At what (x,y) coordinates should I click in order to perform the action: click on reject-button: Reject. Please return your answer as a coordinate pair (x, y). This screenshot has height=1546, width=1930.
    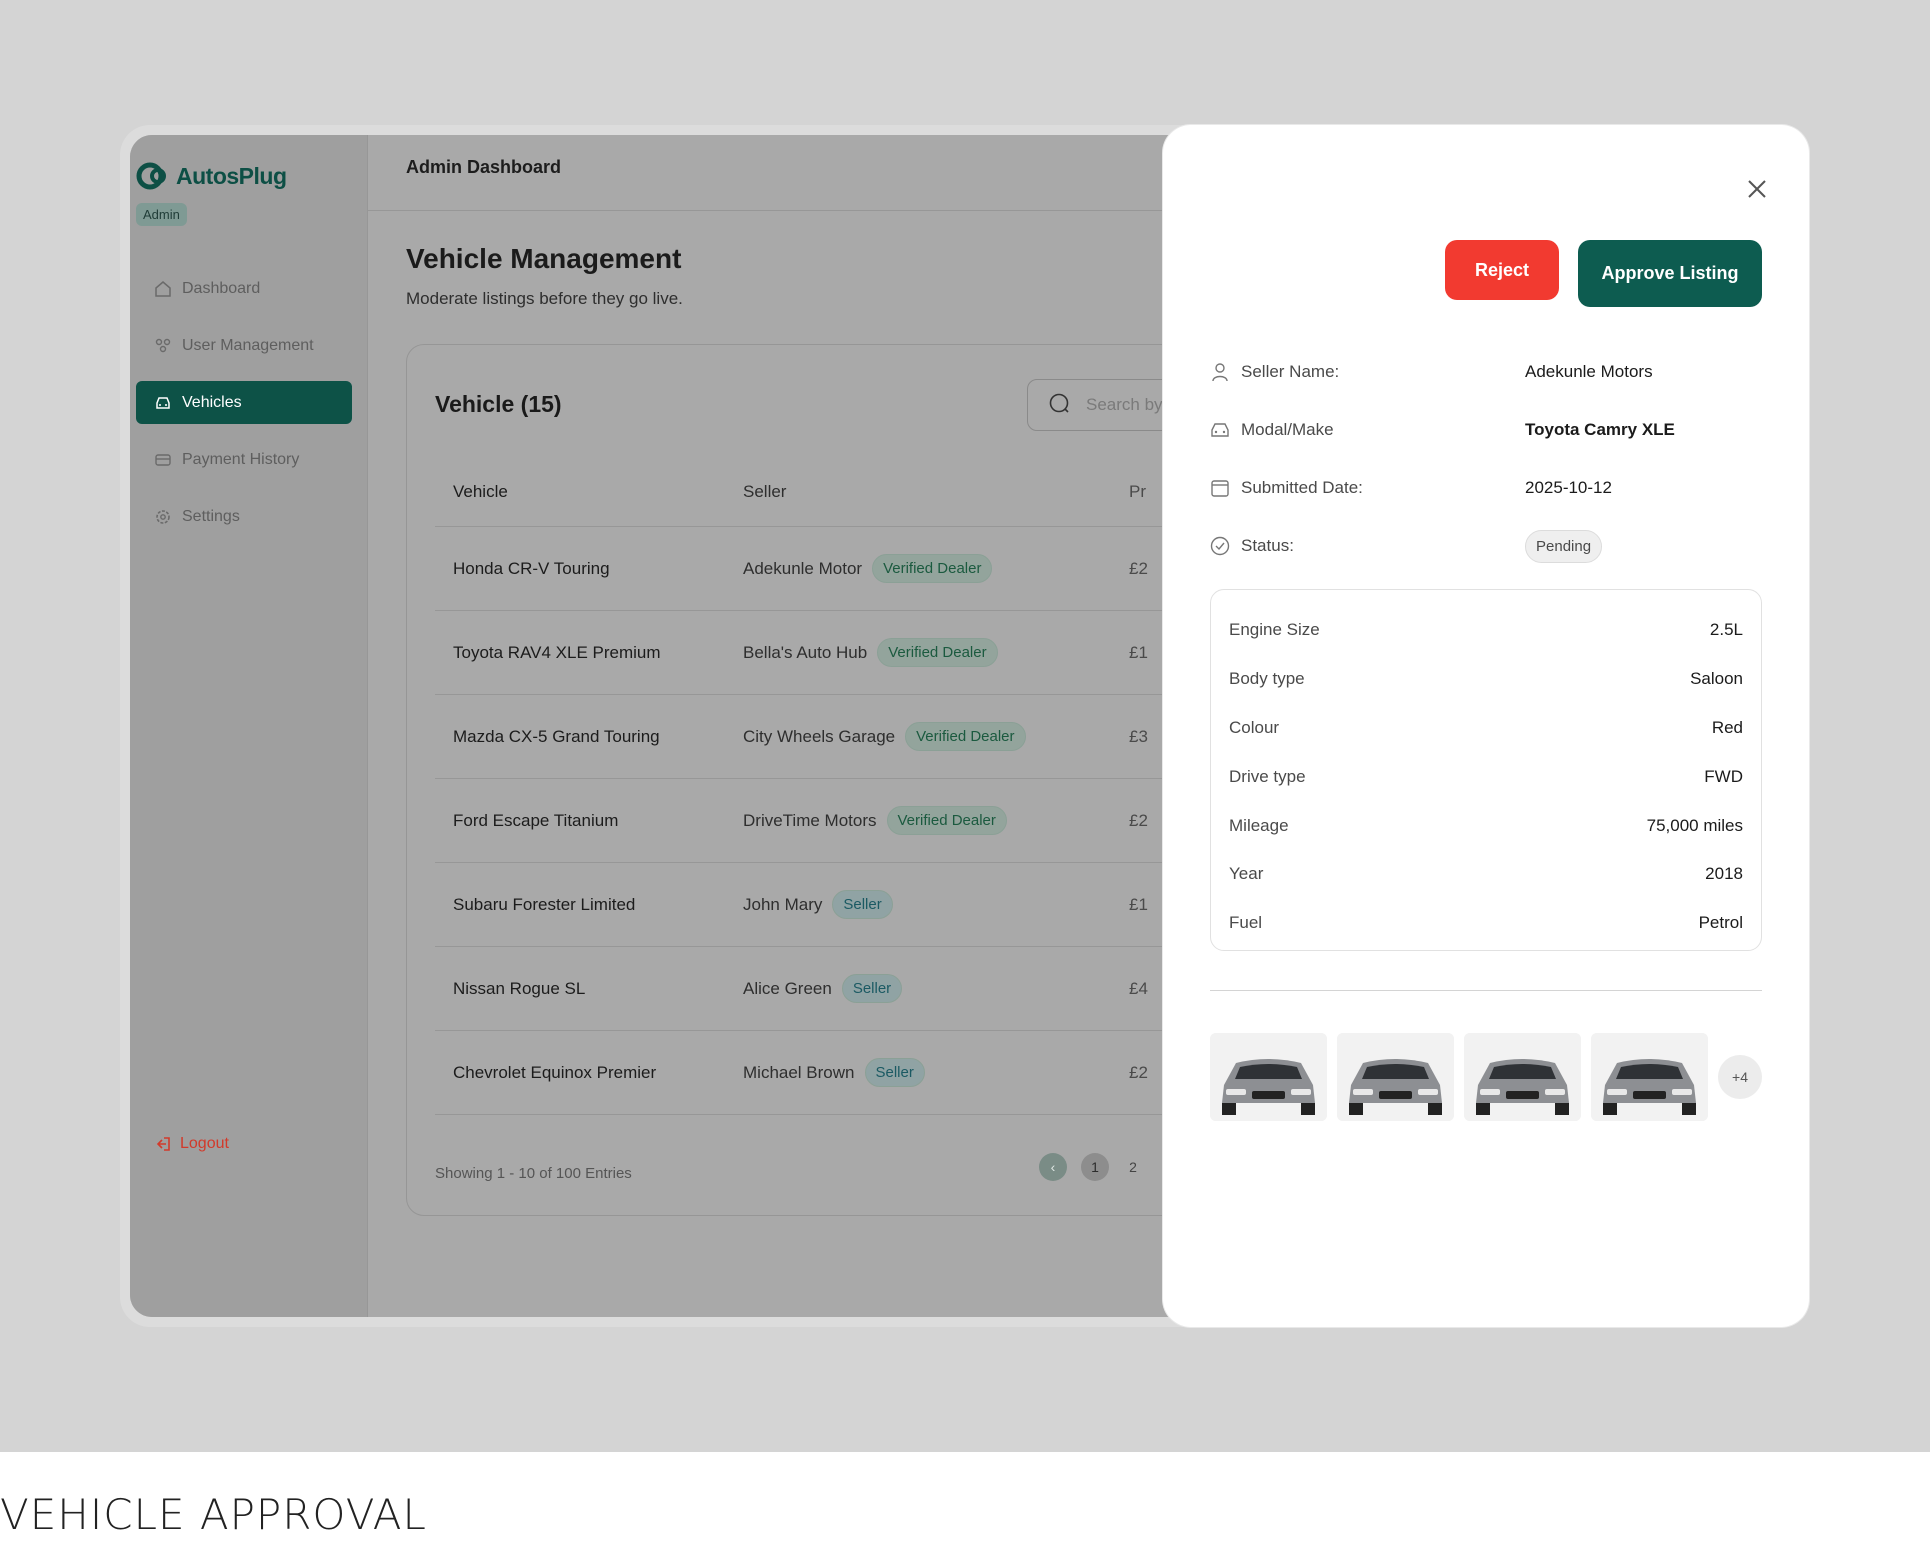
    Looking at the image, I should click on (1502, 270).